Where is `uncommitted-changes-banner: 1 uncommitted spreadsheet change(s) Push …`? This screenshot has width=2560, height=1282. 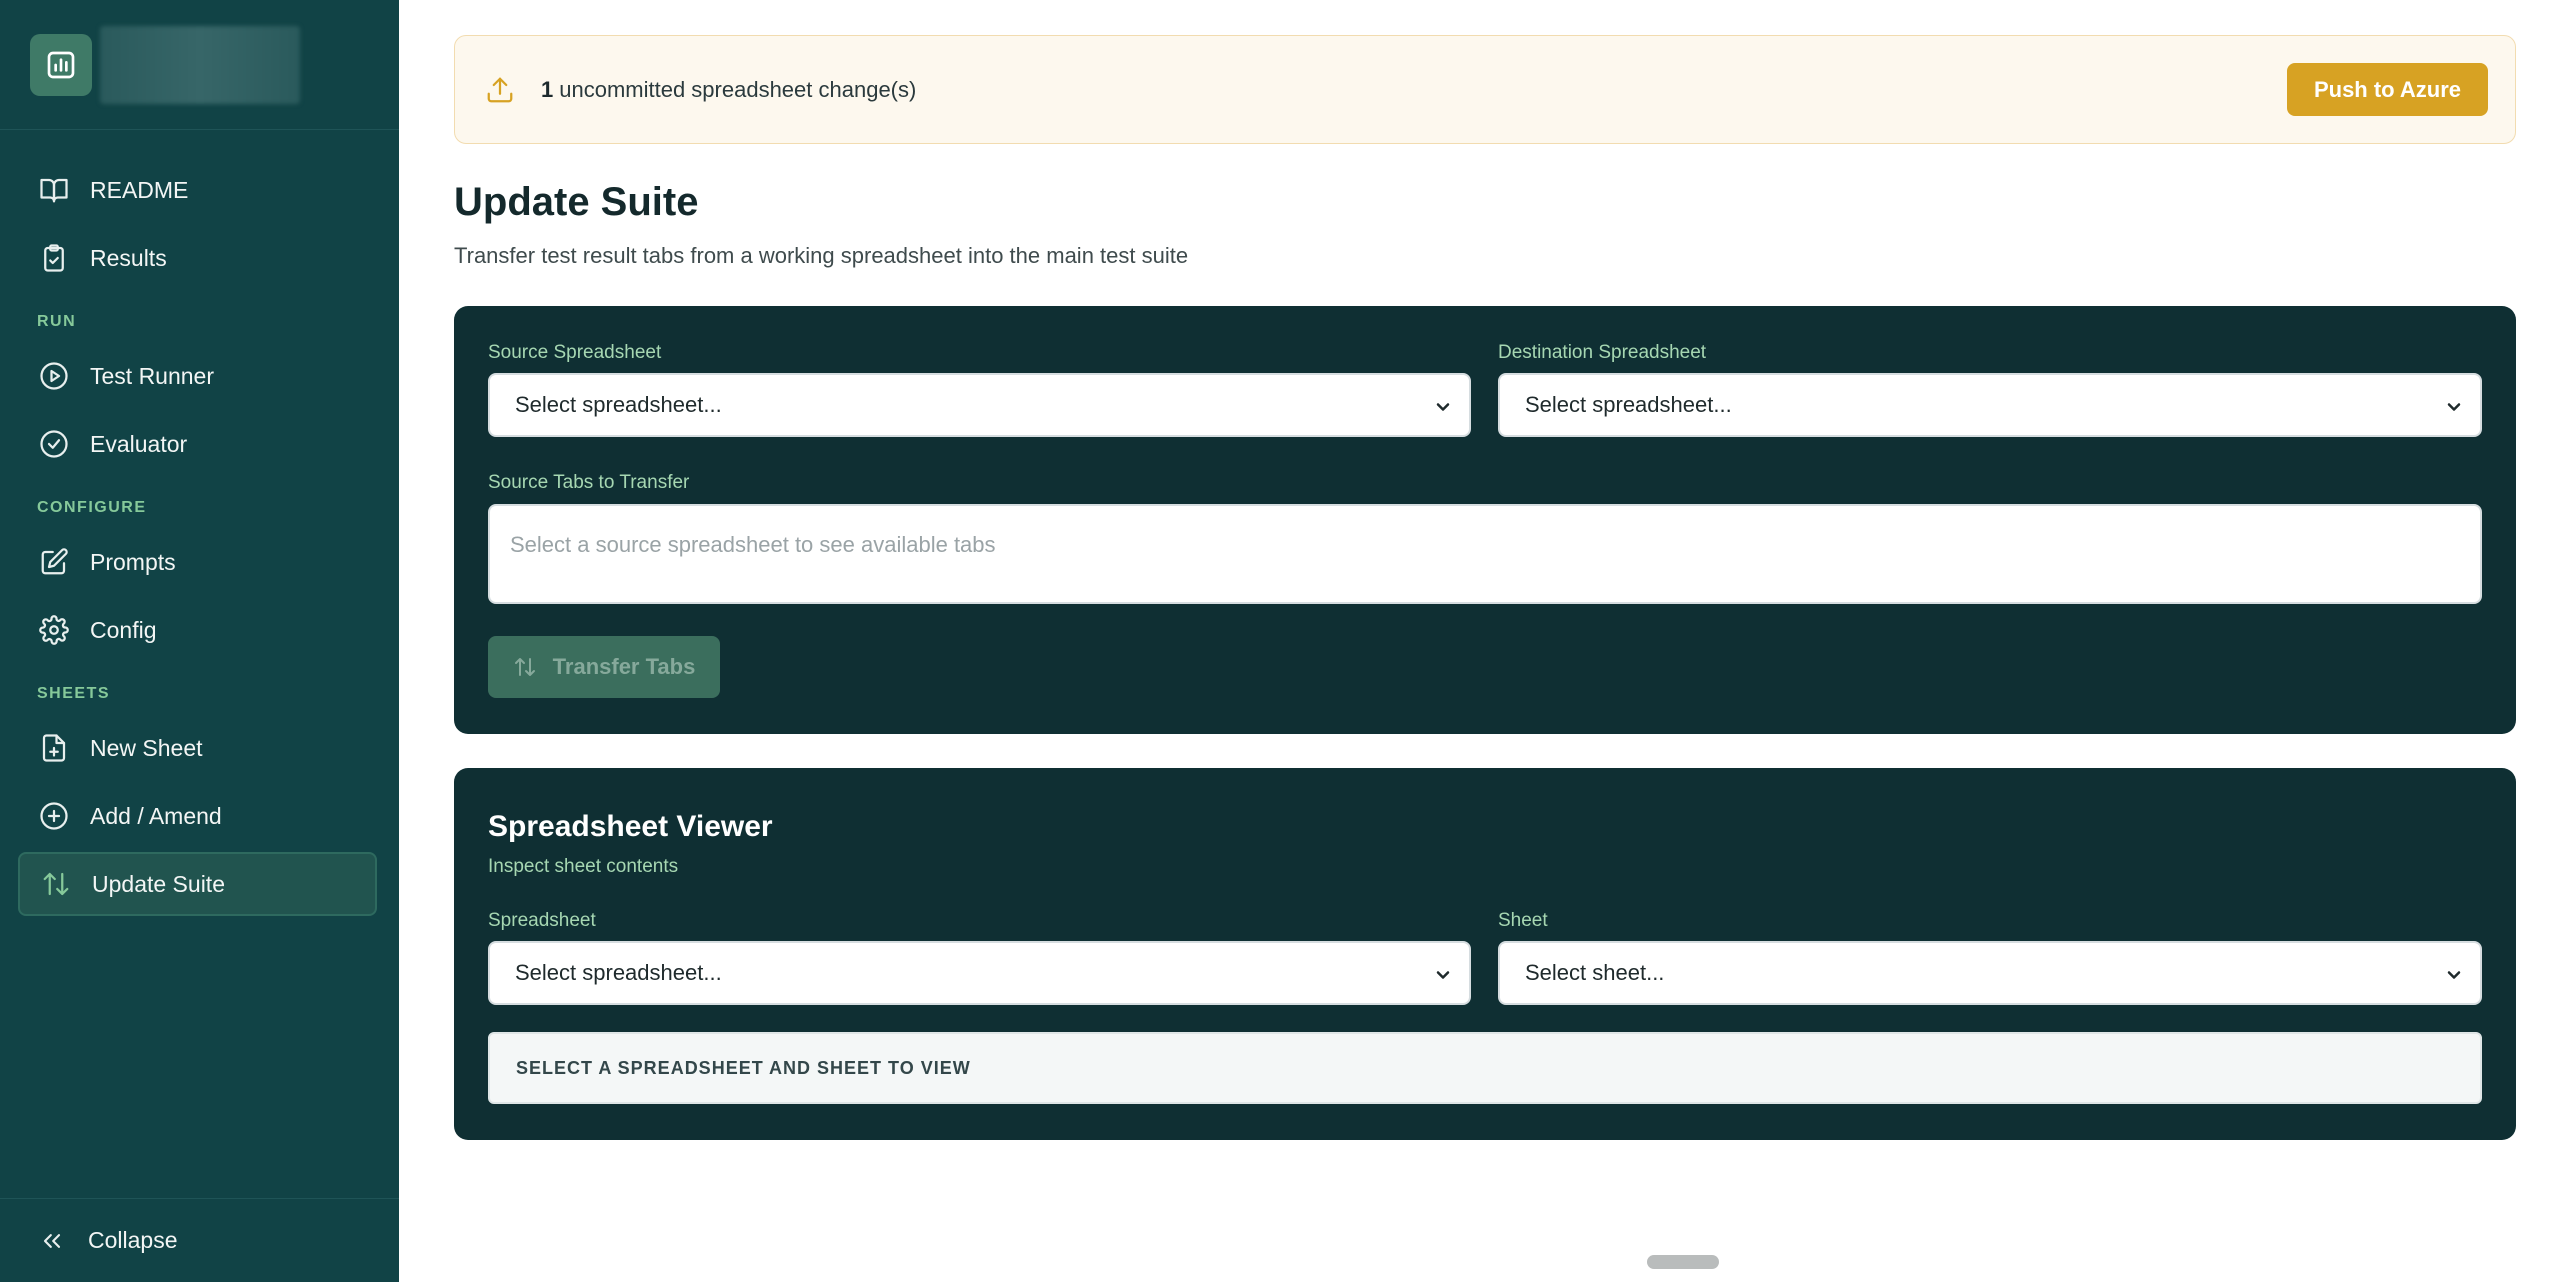
uncommitted-changes-banner: 1 uncommitted spreadsheet change(s) Push … is located at coordinates (1485, 89).